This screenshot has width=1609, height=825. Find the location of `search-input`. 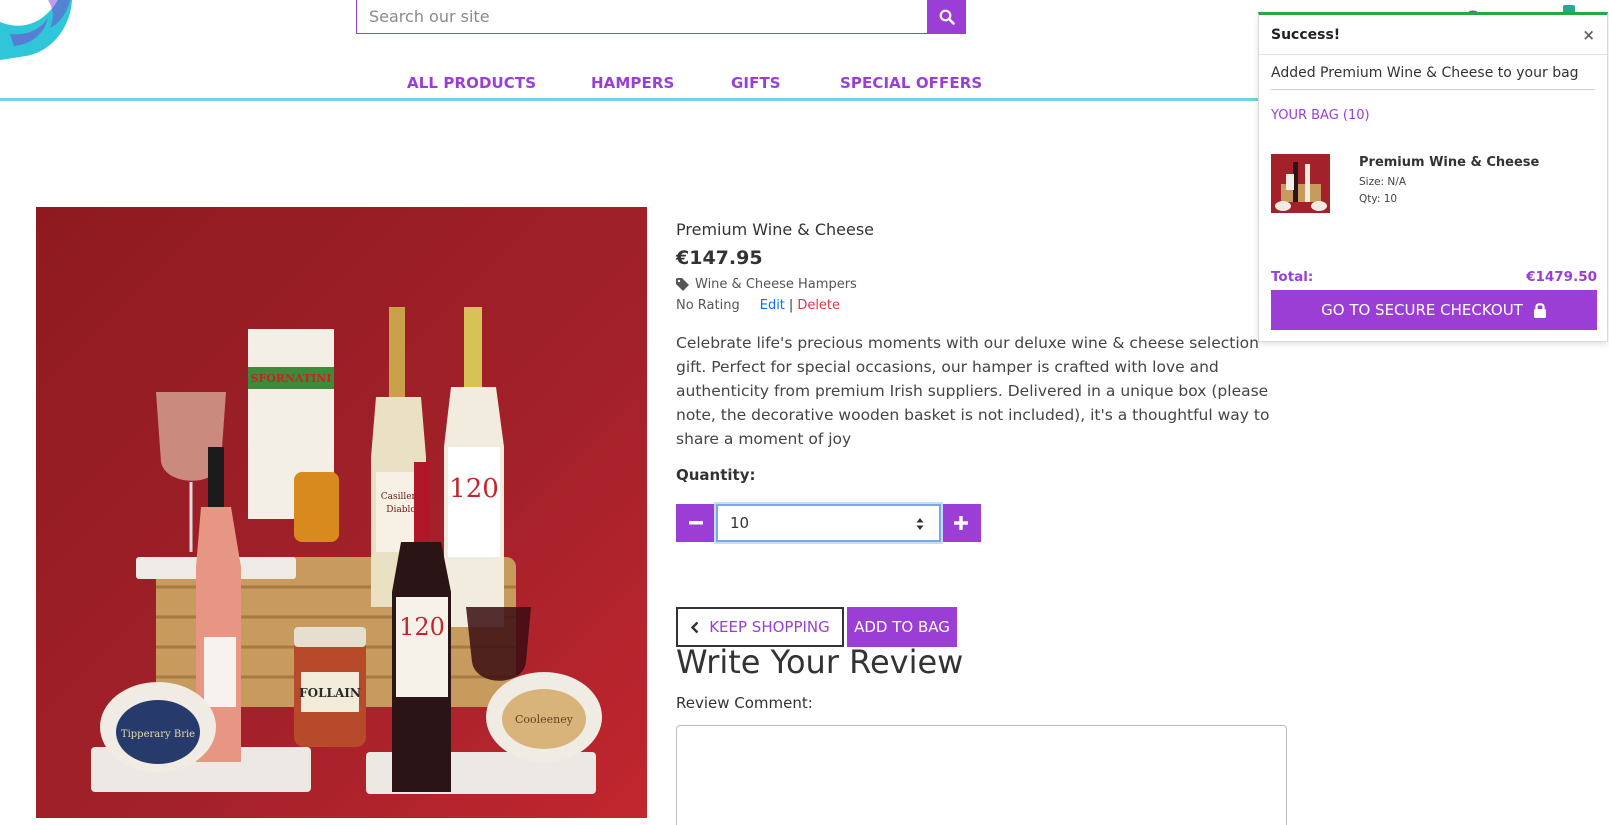

search-input is located at coordinates (642, 17).